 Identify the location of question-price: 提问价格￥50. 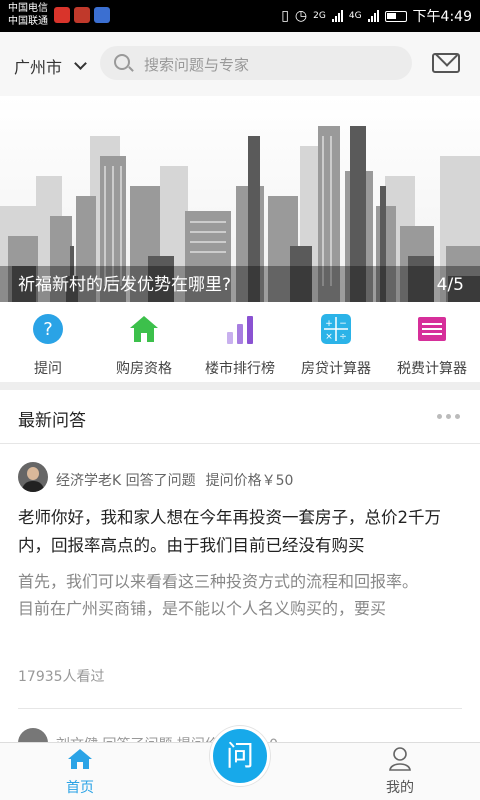
(249, 481).